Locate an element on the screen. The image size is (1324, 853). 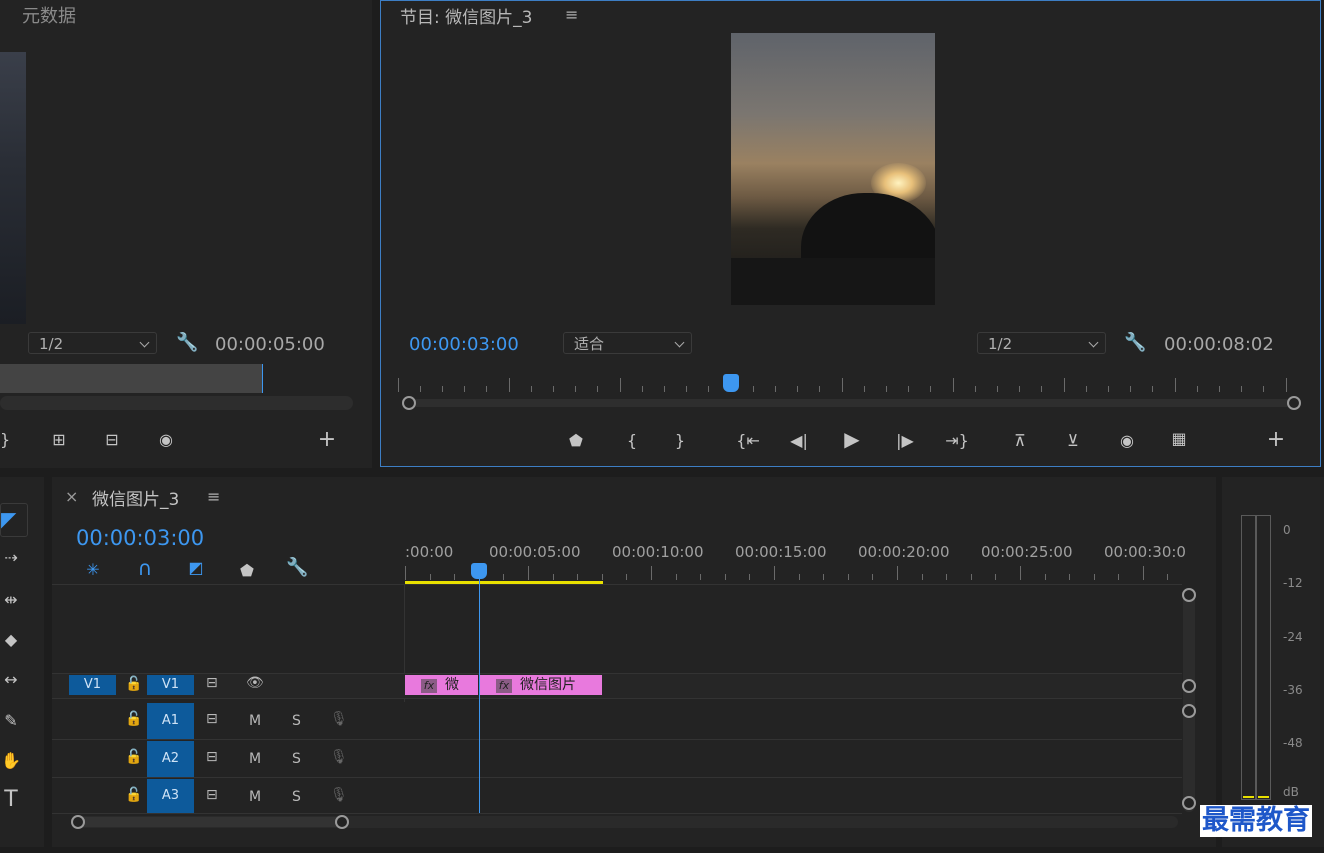
timeline-settings-wrench-icon: 🔧 is located at coordinates (297, 568).